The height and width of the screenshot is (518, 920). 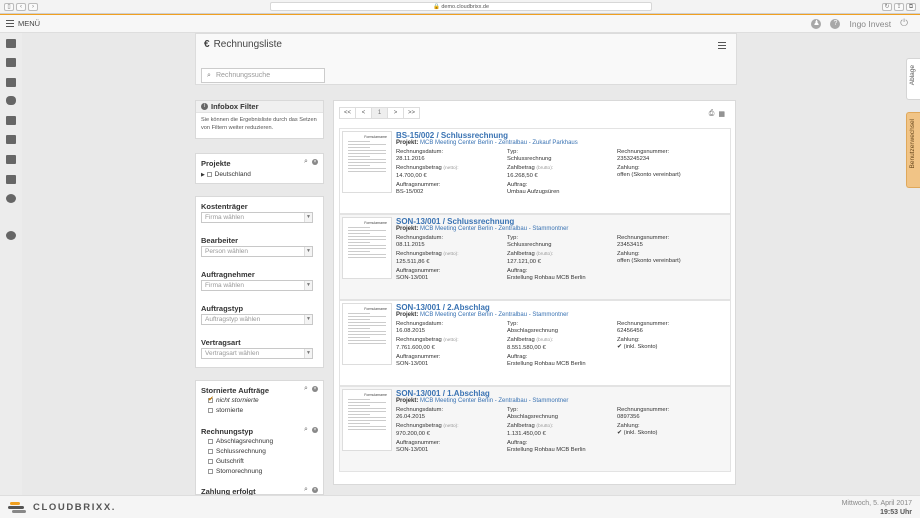 What do you see at coordinates (443, 307) in the screenshot?
I see `invoice-title: SON-13/001 / 2.Abschlag` at bounding box center [443, 307].